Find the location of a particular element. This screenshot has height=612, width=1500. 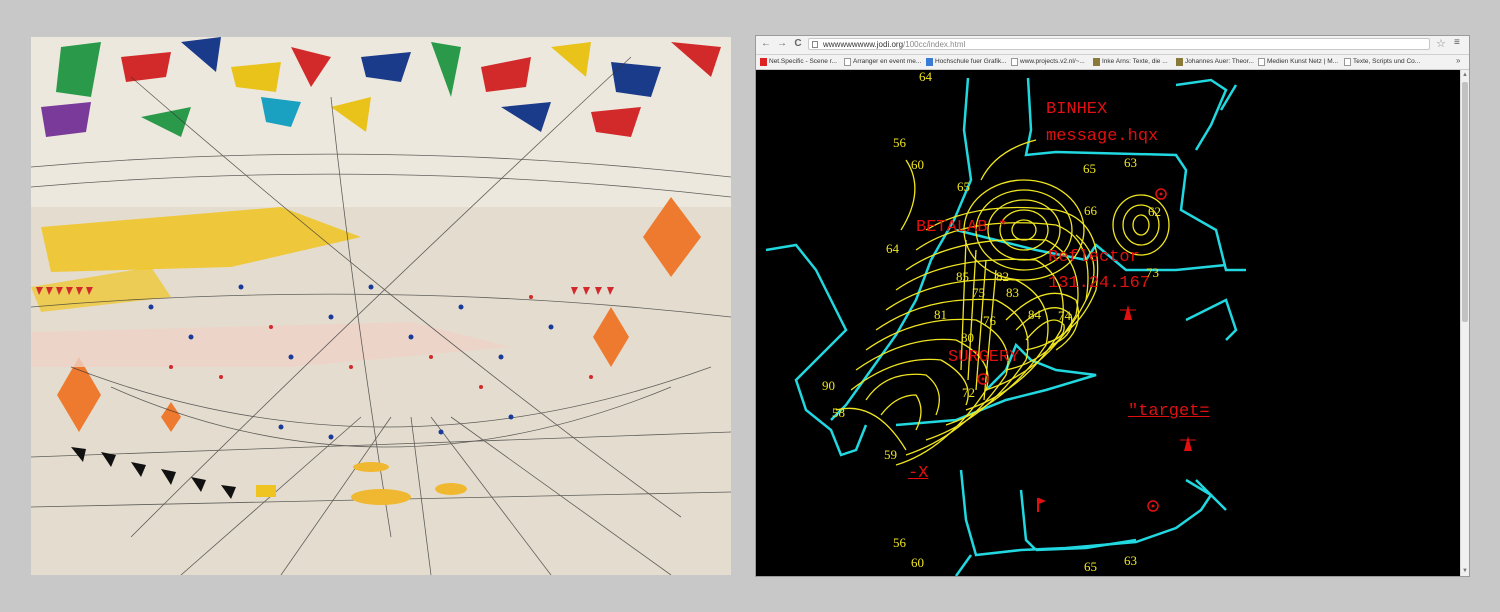

page-icon is located at coordinates (815, 44).